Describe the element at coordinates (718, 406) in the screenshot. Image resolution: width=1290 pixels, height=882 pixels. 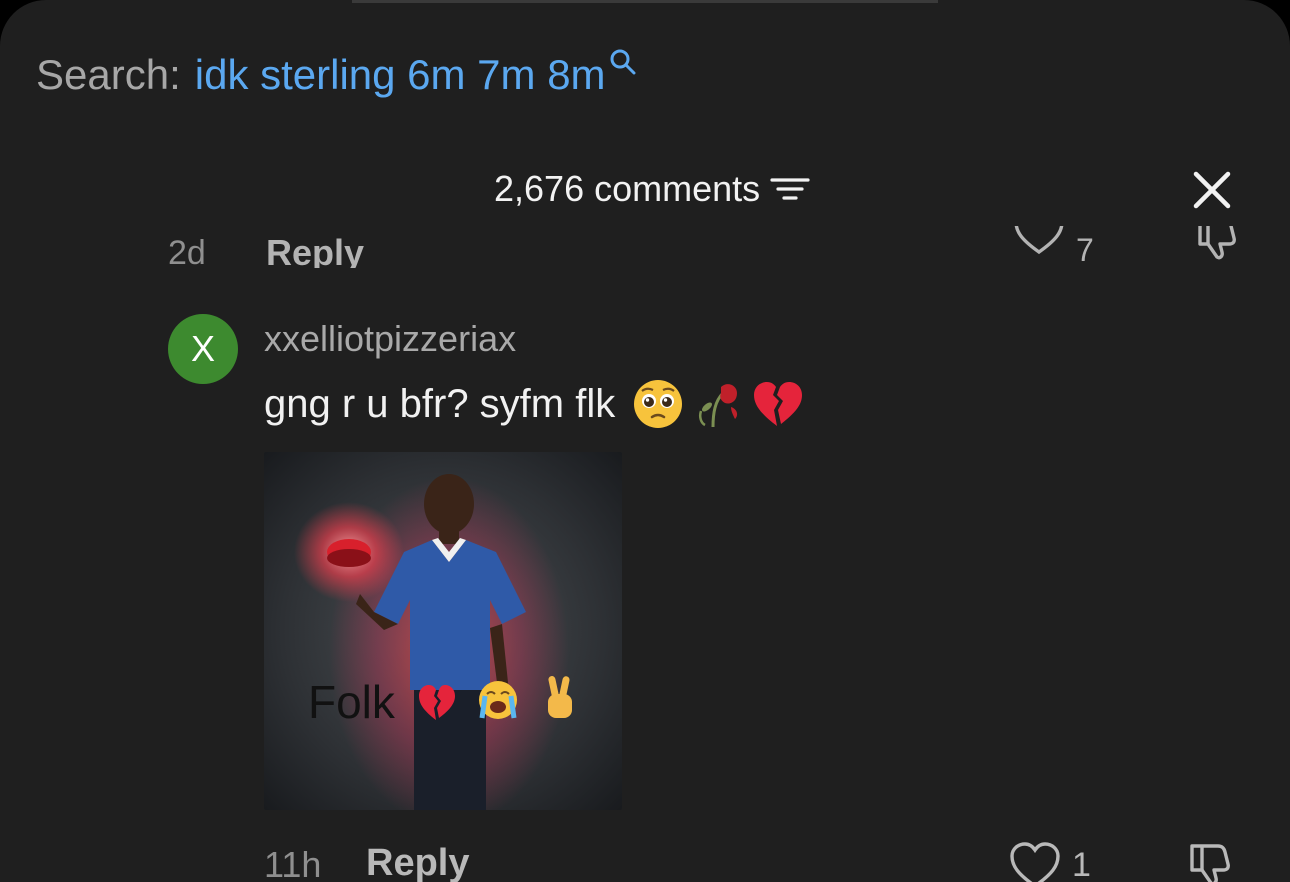
I see `wilted-rose-icon` at that location.